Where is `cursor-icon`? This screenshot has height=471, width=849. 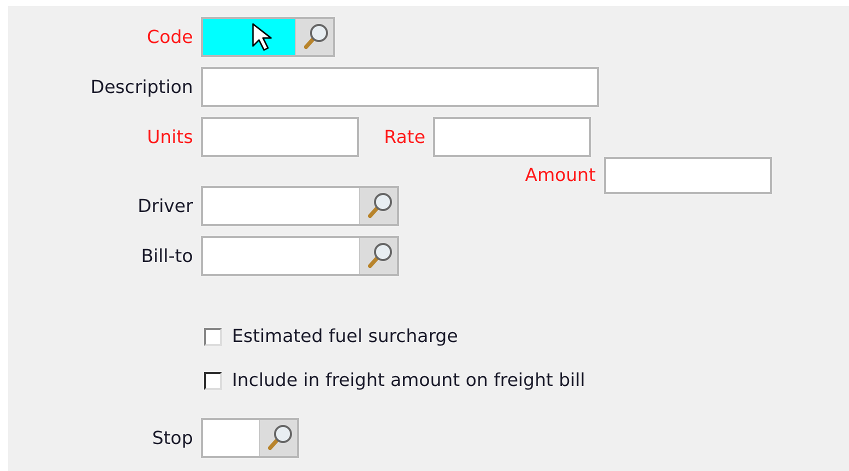
cursor-icon is located at coordinates (262, 37).